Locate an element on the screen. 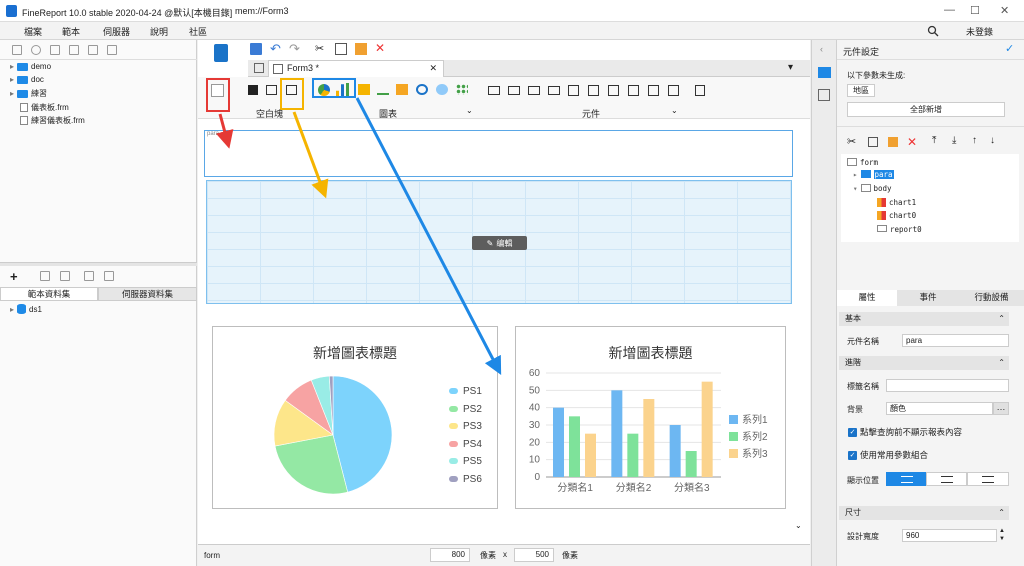 The image size is (1024, 566). section-size: 尺寸 ⌃ is located at coordinates (924, 513).